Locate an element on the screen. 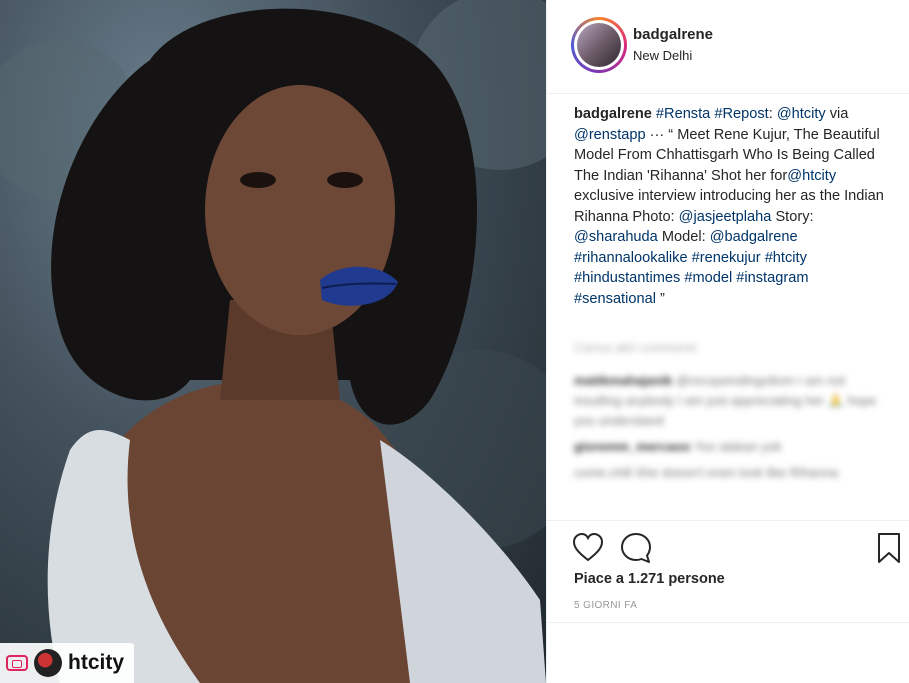  divider is located at coordinates (728, 622).